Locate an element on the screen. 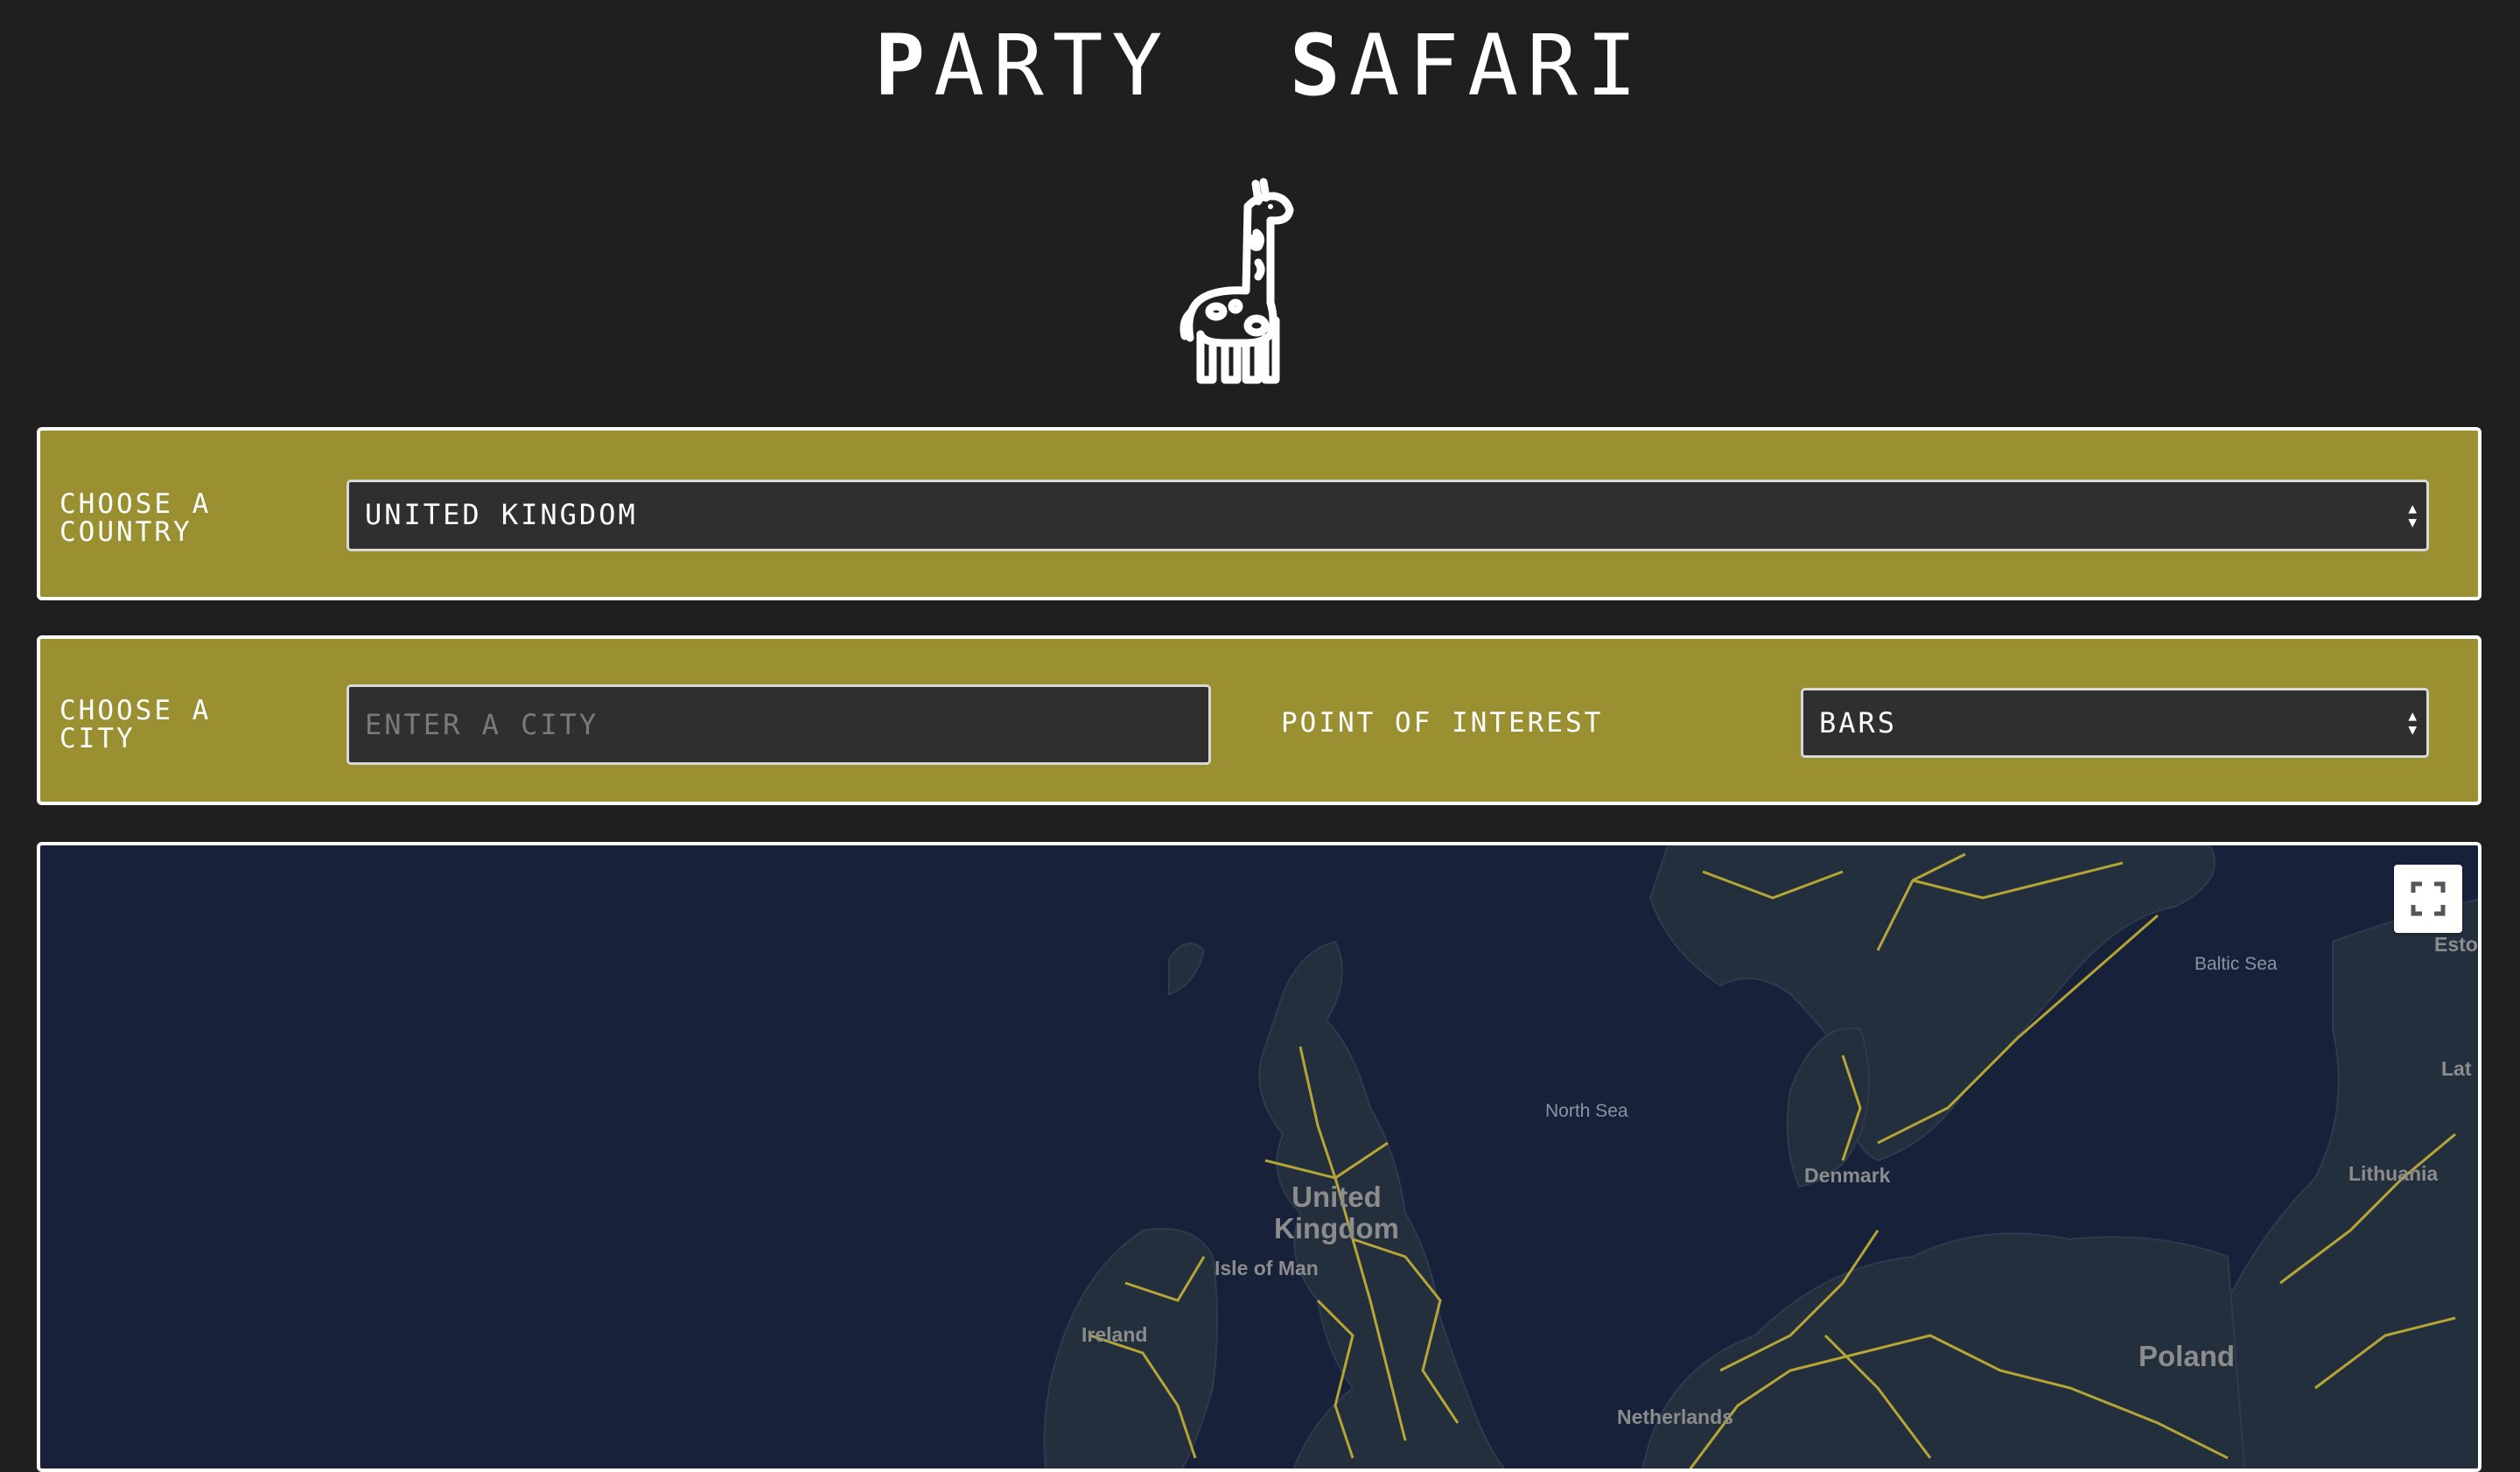 The width and height of the screenshot is (2520, 1472). city-input: Enter a City is located at coordinates (778, 725).